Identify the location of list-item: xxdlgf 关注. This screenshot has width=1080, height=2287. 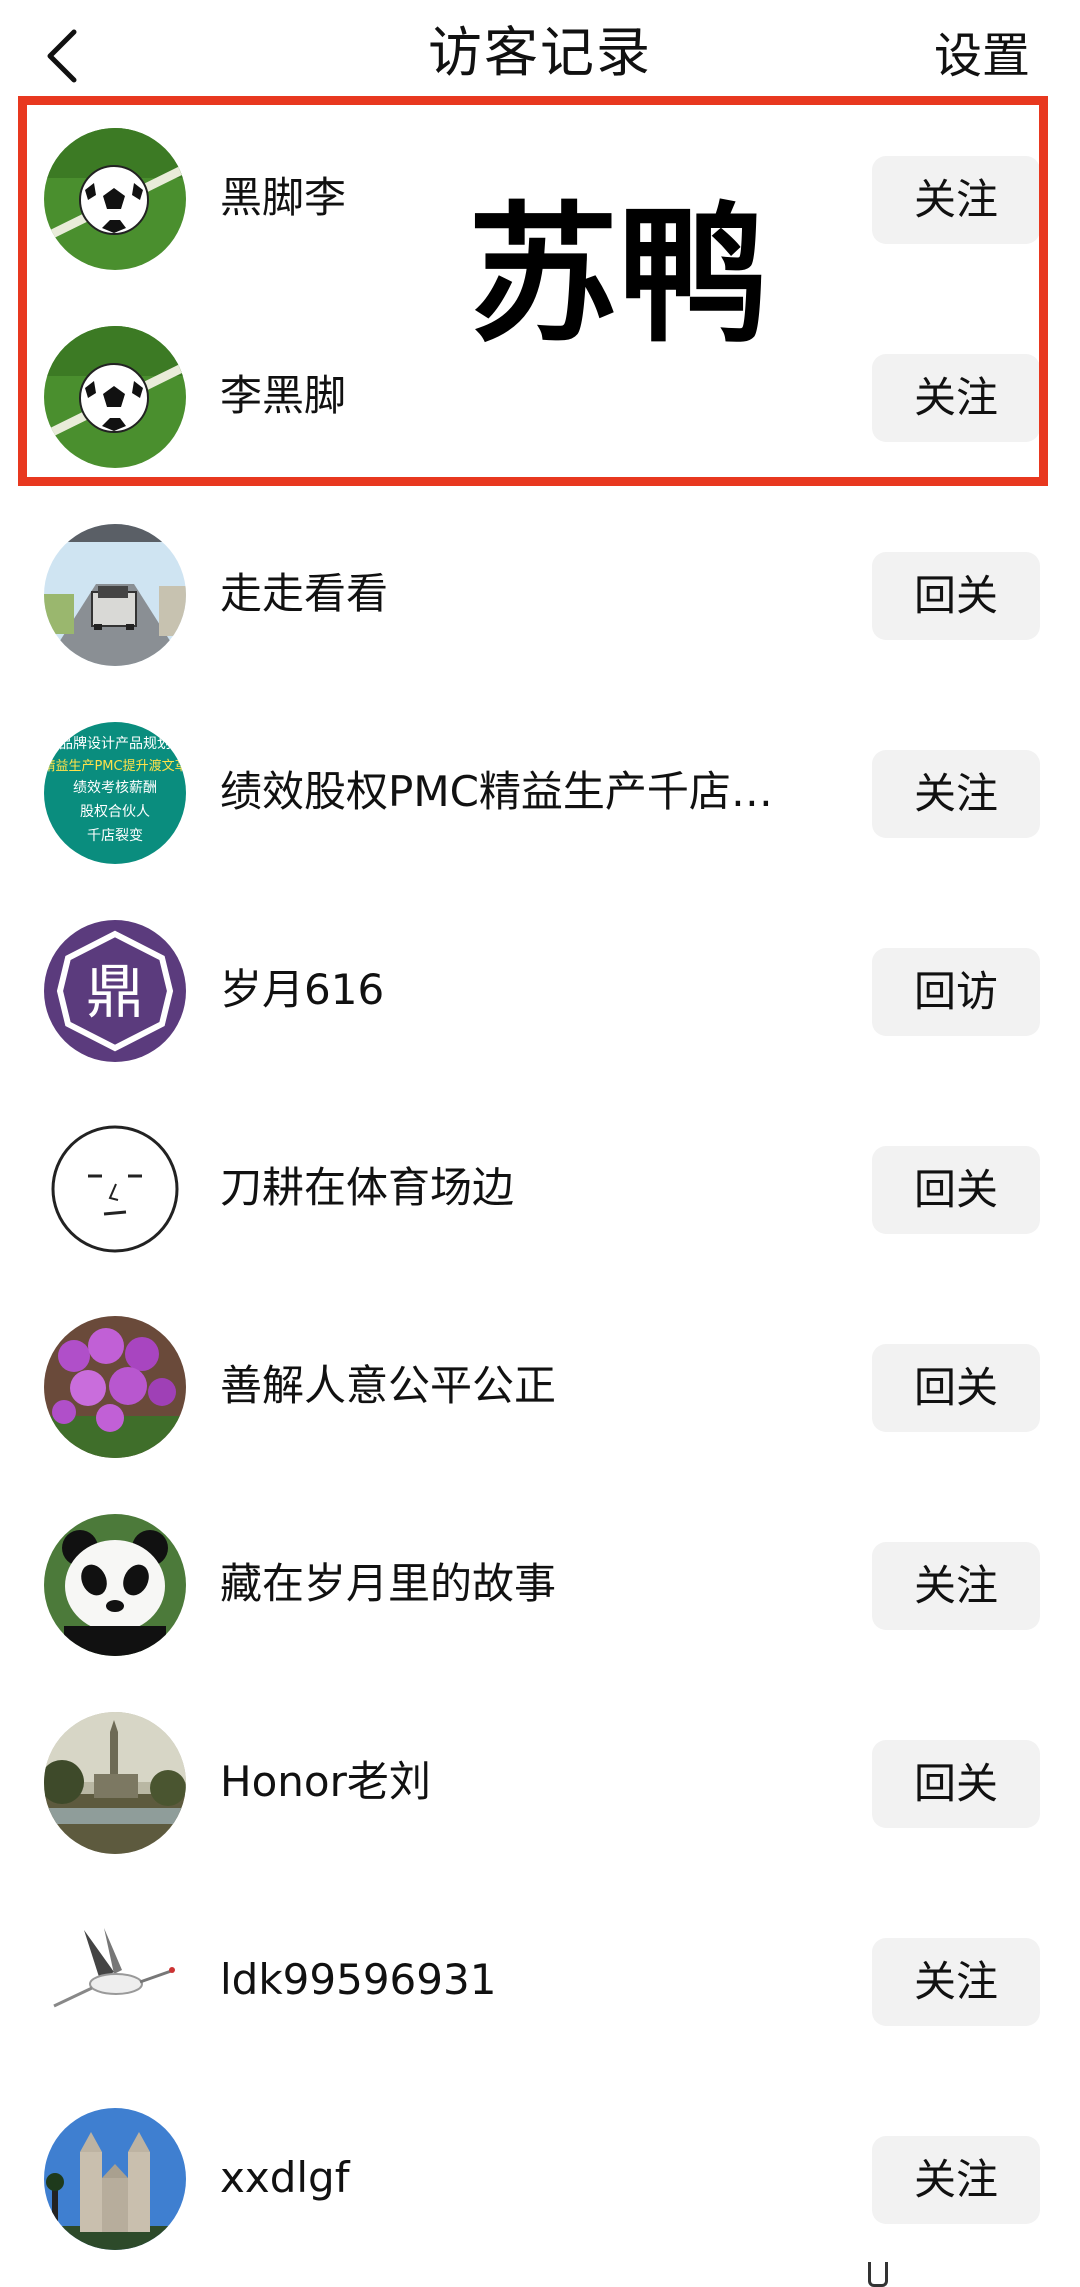
(540, 2179).